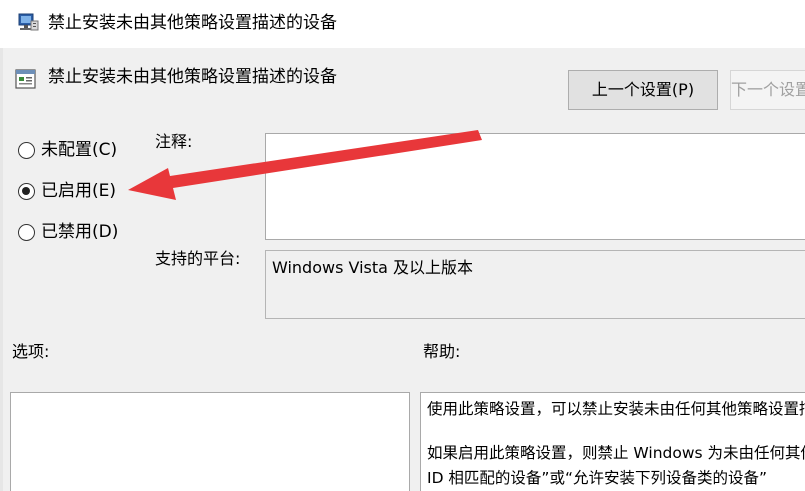 This screenshot has width=805, height=491. Describe the element at coordinates (79, 191) in the screenshot. I see `radio-label-enabled: 已启用(E)` at that location.